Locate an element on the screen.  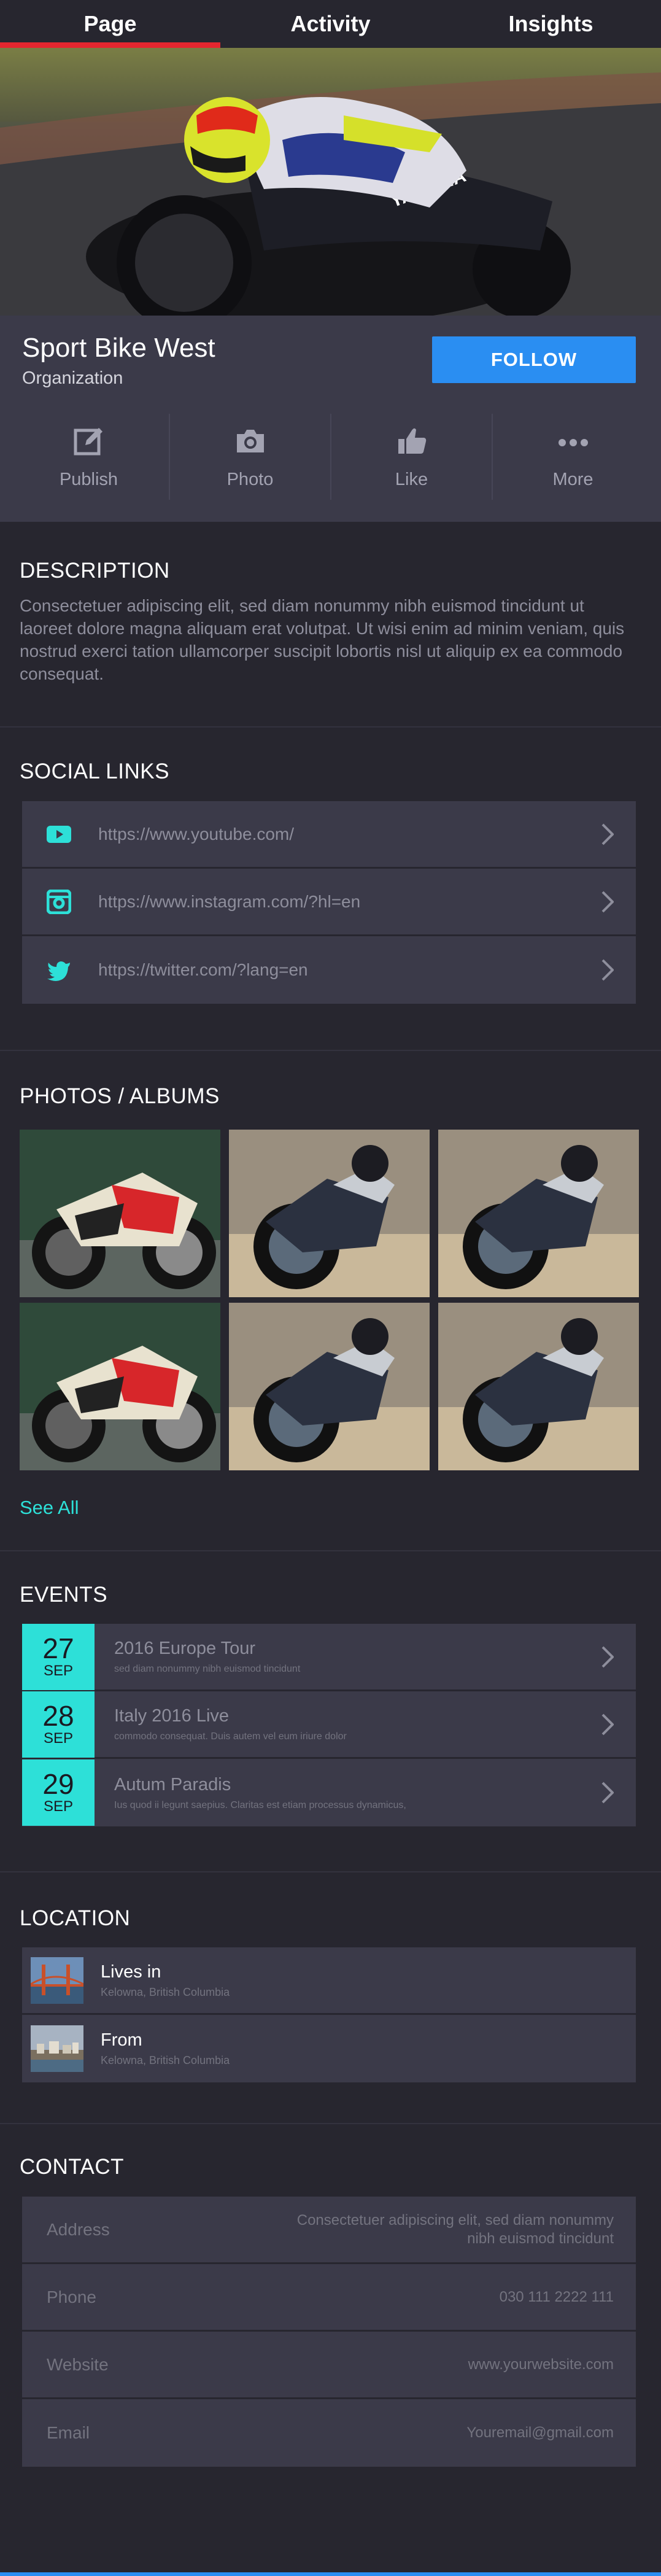
event-subtitle: sed diam nonummy nibh euismod tincidunt is located at coordinates (207, 1669).